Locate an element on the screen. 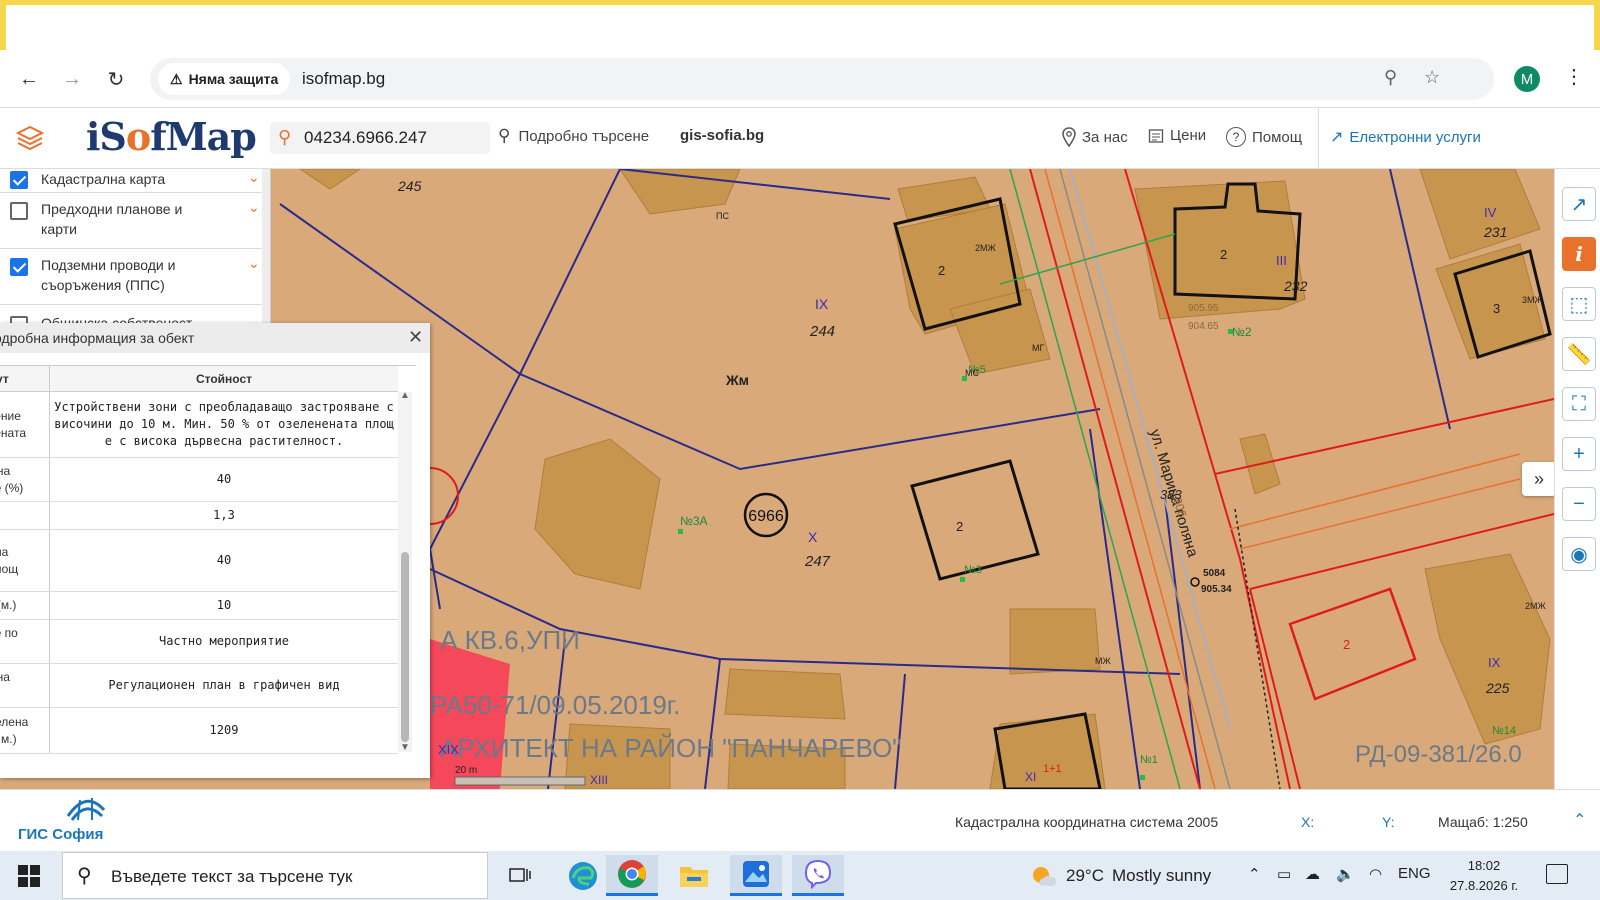  expand-panel-button: » is located at coordinates (1539, 479).